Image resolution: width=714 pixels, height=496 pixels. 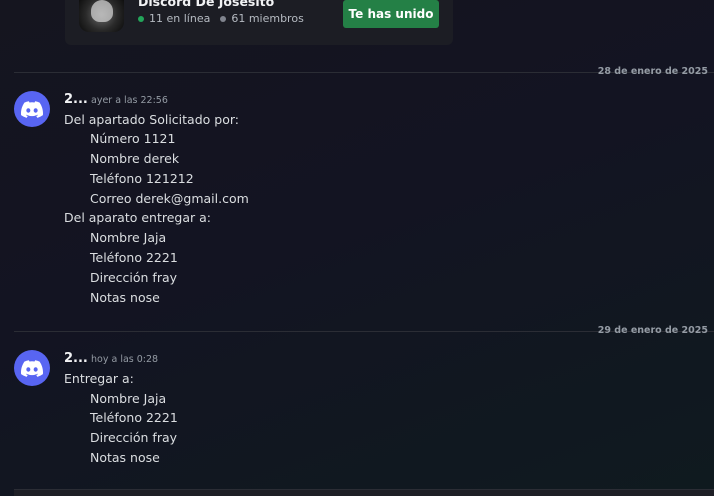 I want to click on message-line: Del apartado Solicitado por:, so click(x=151, y=119).